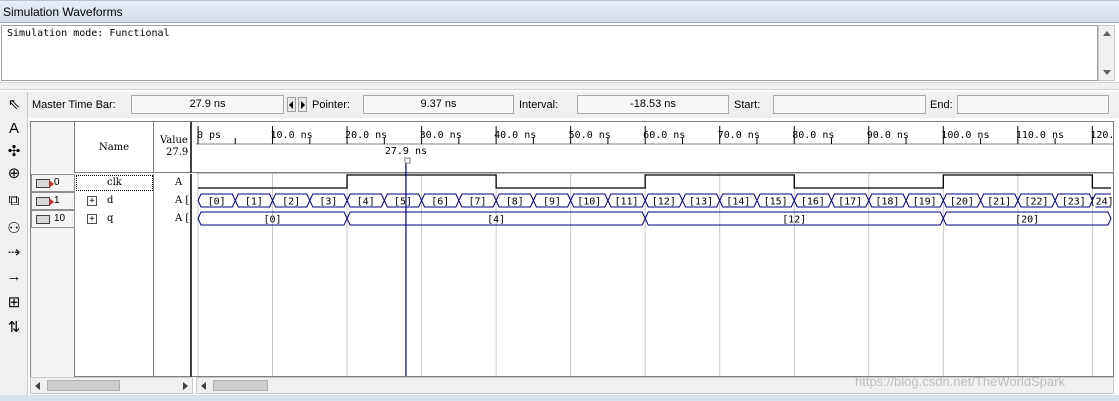  I want to click on name-hscrollbar, so click(111, 385).